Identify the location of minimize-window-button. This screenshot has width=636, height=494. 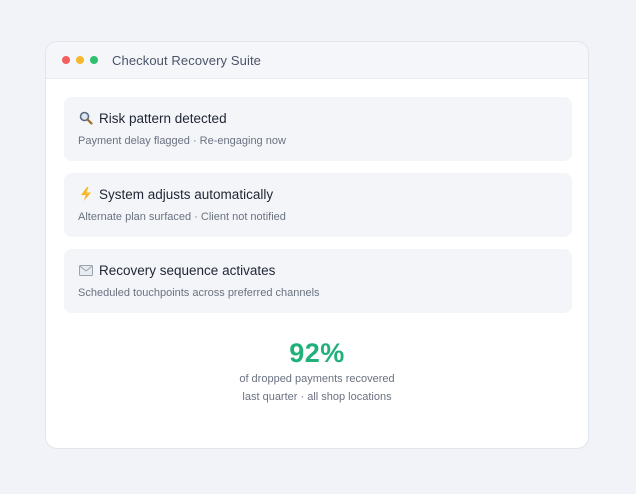
(80, 60).